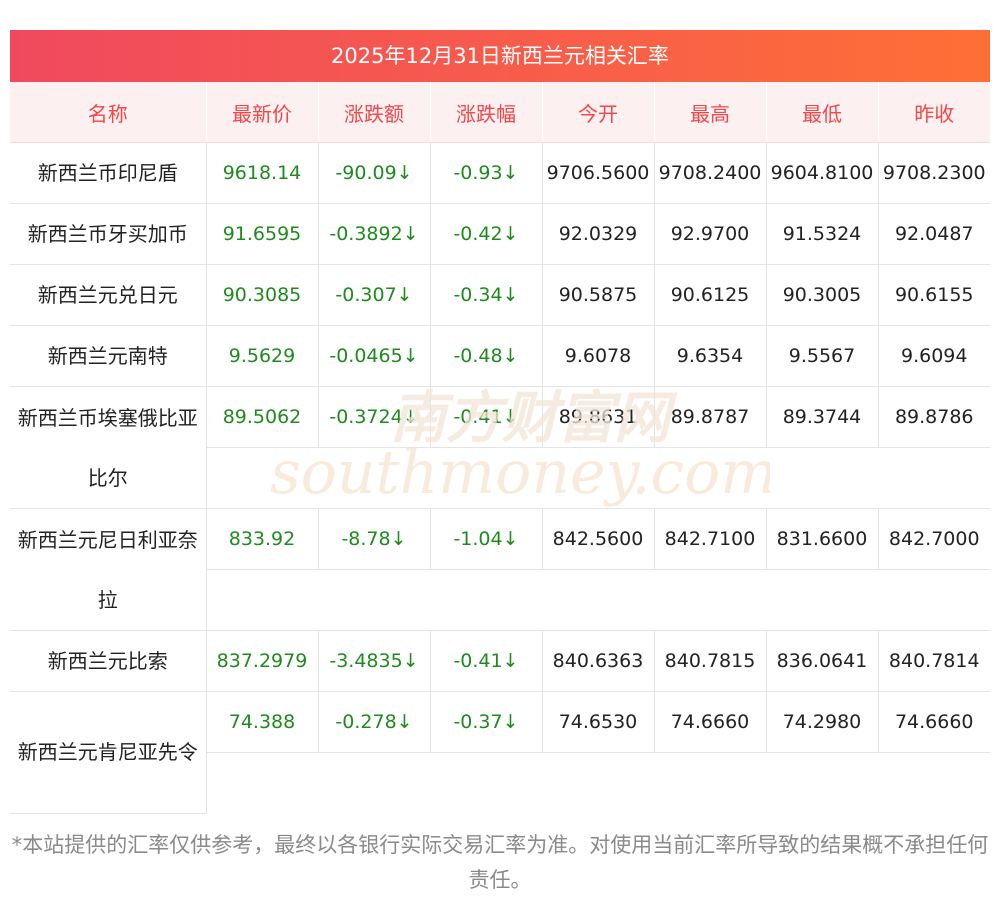 This screenshot has height=913, width=1000. Describe the element at coordinates (374, 295) in the screenshot. I see `change-amount: -0.307↓` at that location.